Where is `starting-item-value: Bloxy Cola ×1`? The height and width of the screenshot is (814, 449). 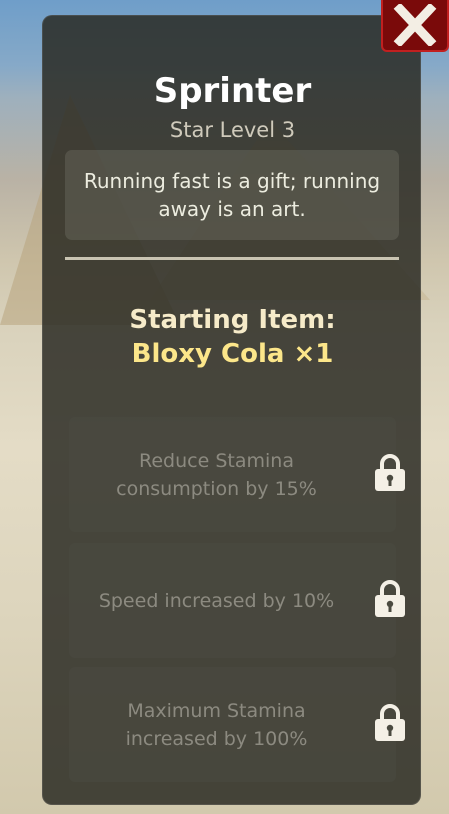
starting-item-value: Bloxy Cola ×1 is located at coordinates (232, 354).